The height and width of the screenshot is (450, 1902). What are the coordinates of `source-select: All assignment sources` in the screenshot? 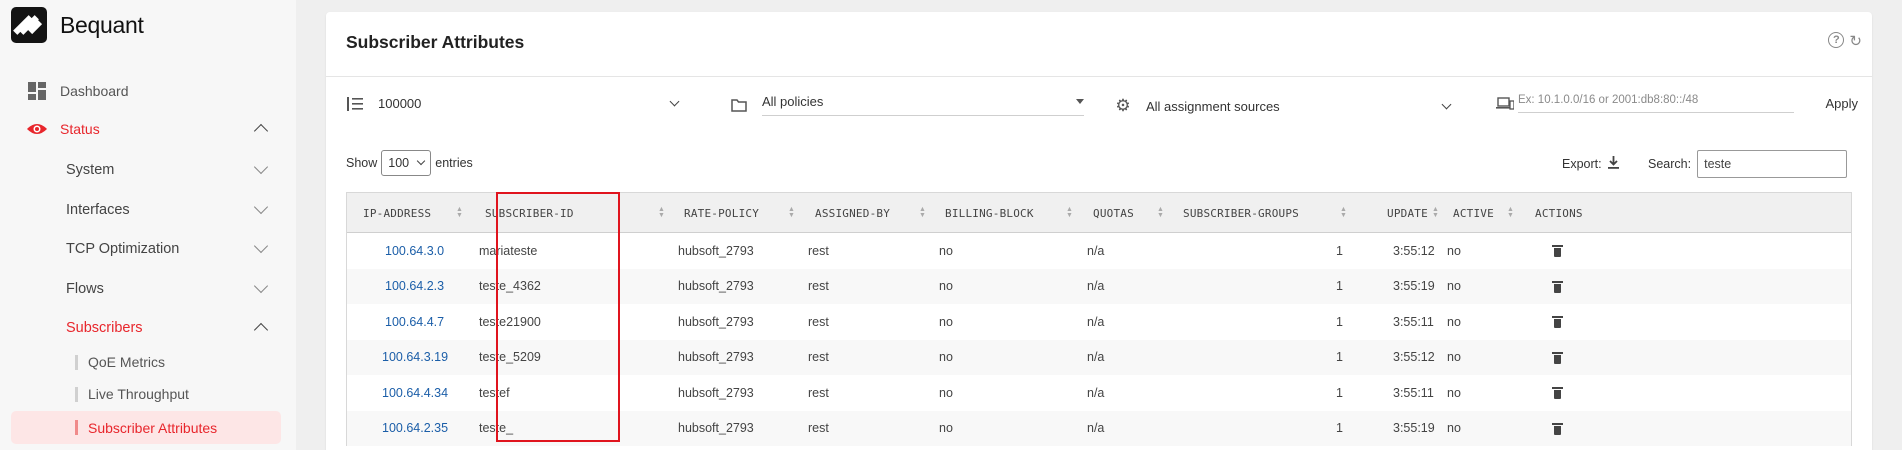 It's located at (1299, 106).